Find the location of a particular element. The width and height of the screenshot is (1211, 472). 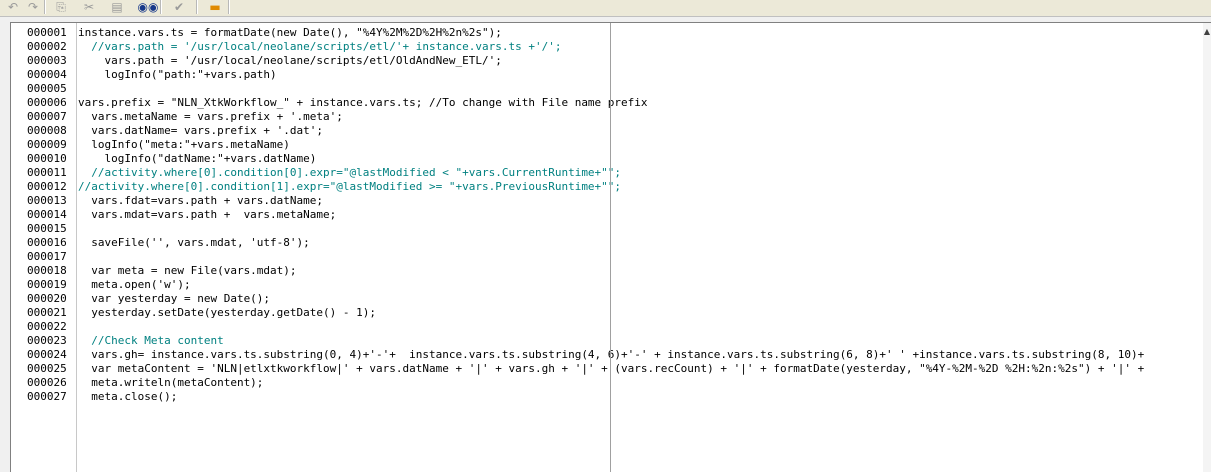

redo-button: ↷ is located at coordinates (33, 7).